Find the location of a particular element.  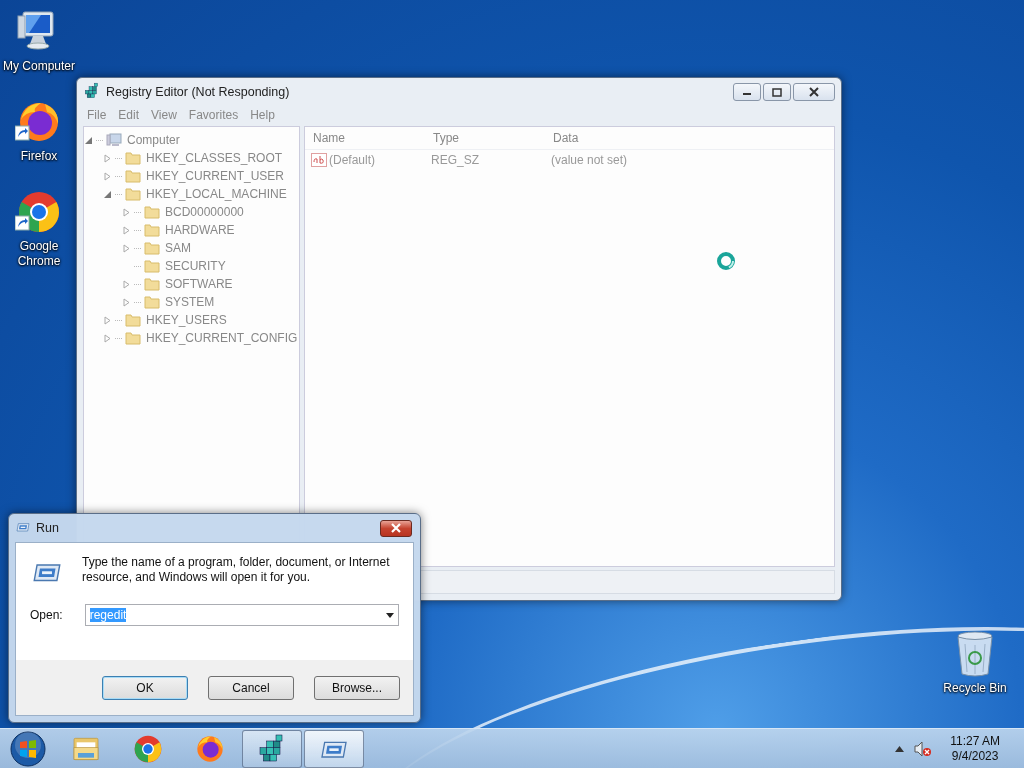

dropdown-caret-icon is located at coordinates (390, 615).